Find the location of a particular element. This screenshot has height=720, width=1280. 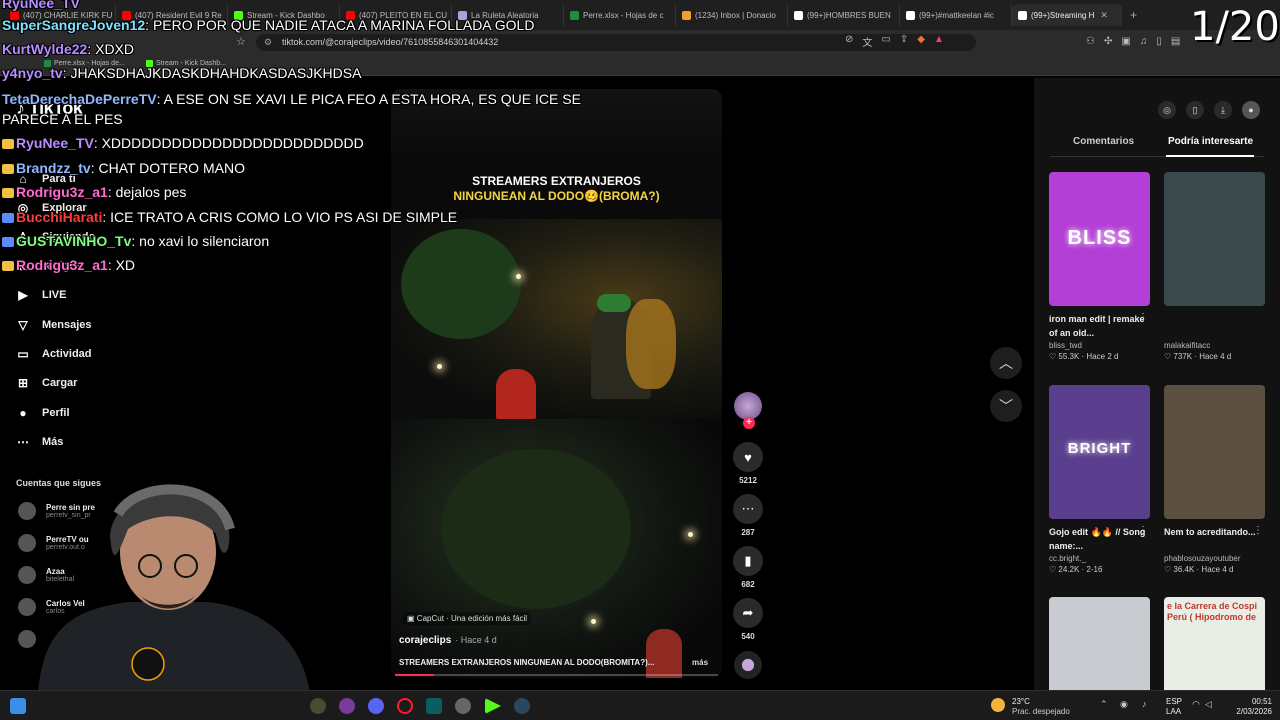

counter-overlay: 1/20 is located at coordinates (1235, 27).